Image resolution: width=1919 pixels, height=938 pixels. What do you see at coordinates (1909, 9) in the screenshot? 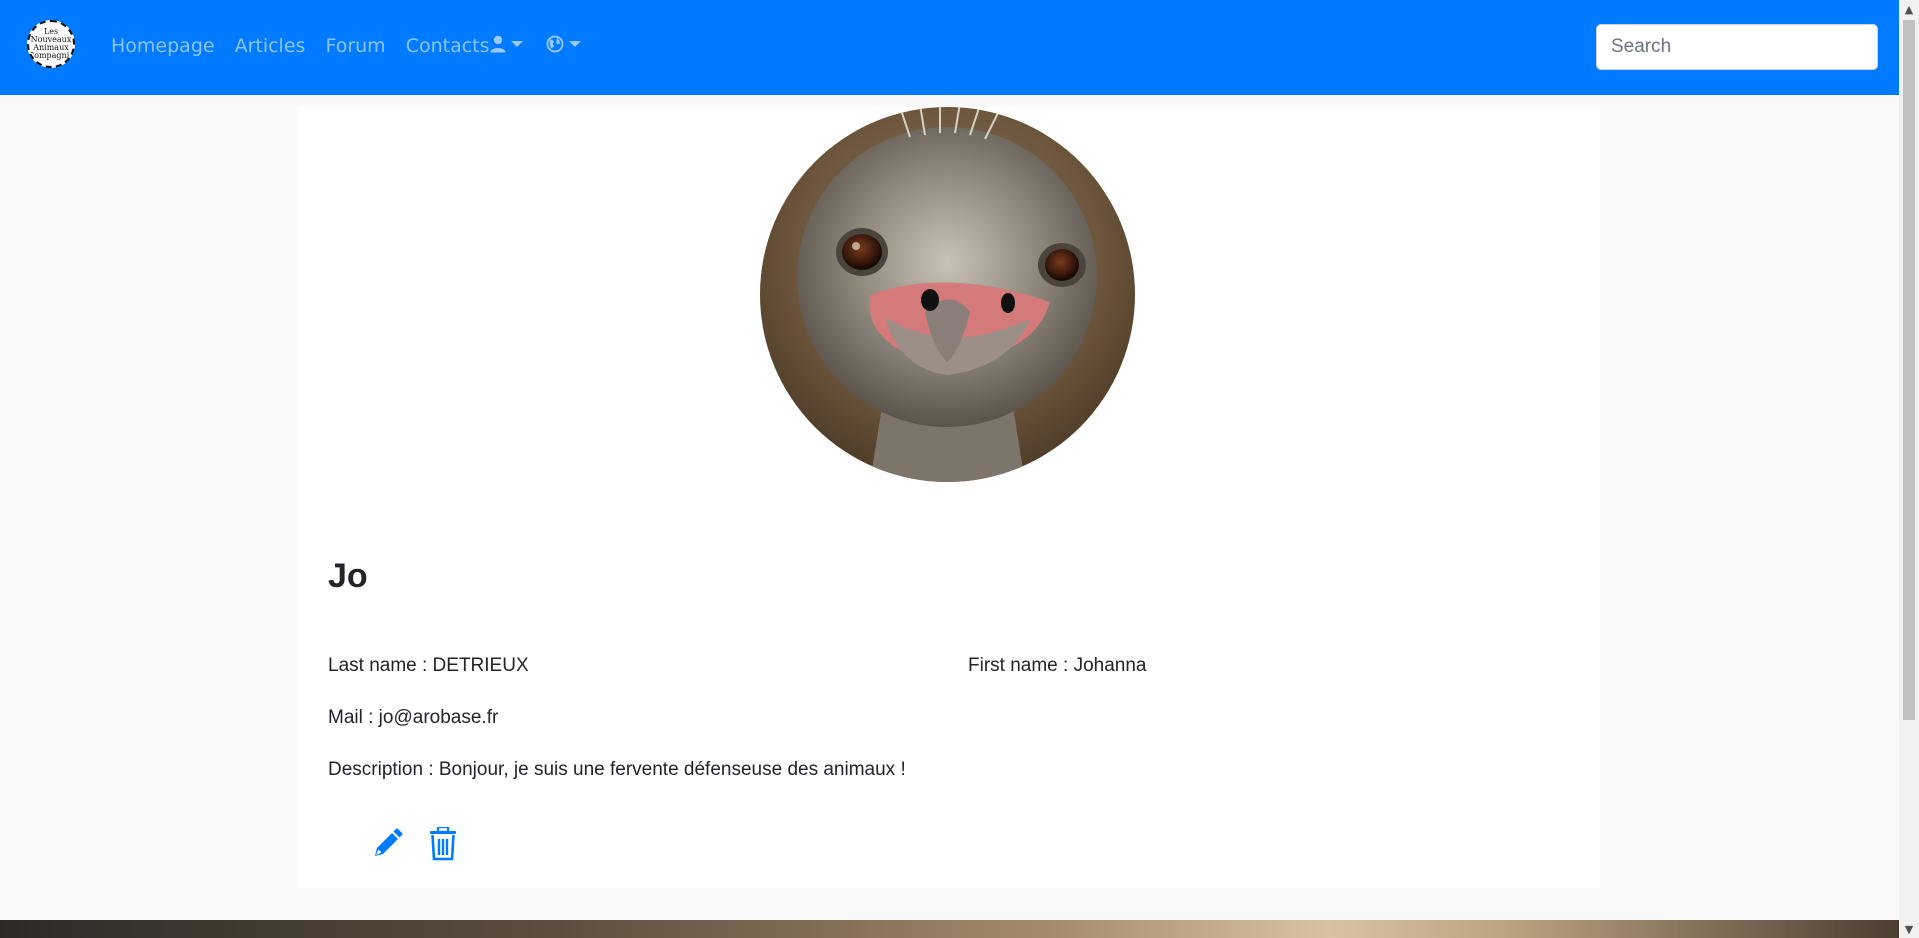
I see `scroll-up-arrow-icon: ▲` at bounding box center [1909, 9].